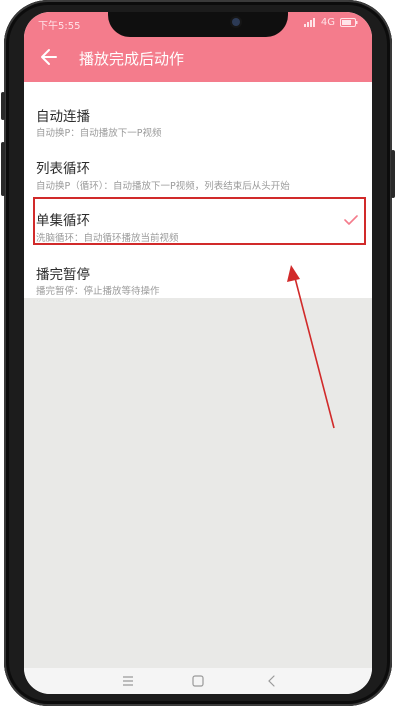 The width and height of the screenshot is (396, 707). I want to click on back-button, so click(49, 57).